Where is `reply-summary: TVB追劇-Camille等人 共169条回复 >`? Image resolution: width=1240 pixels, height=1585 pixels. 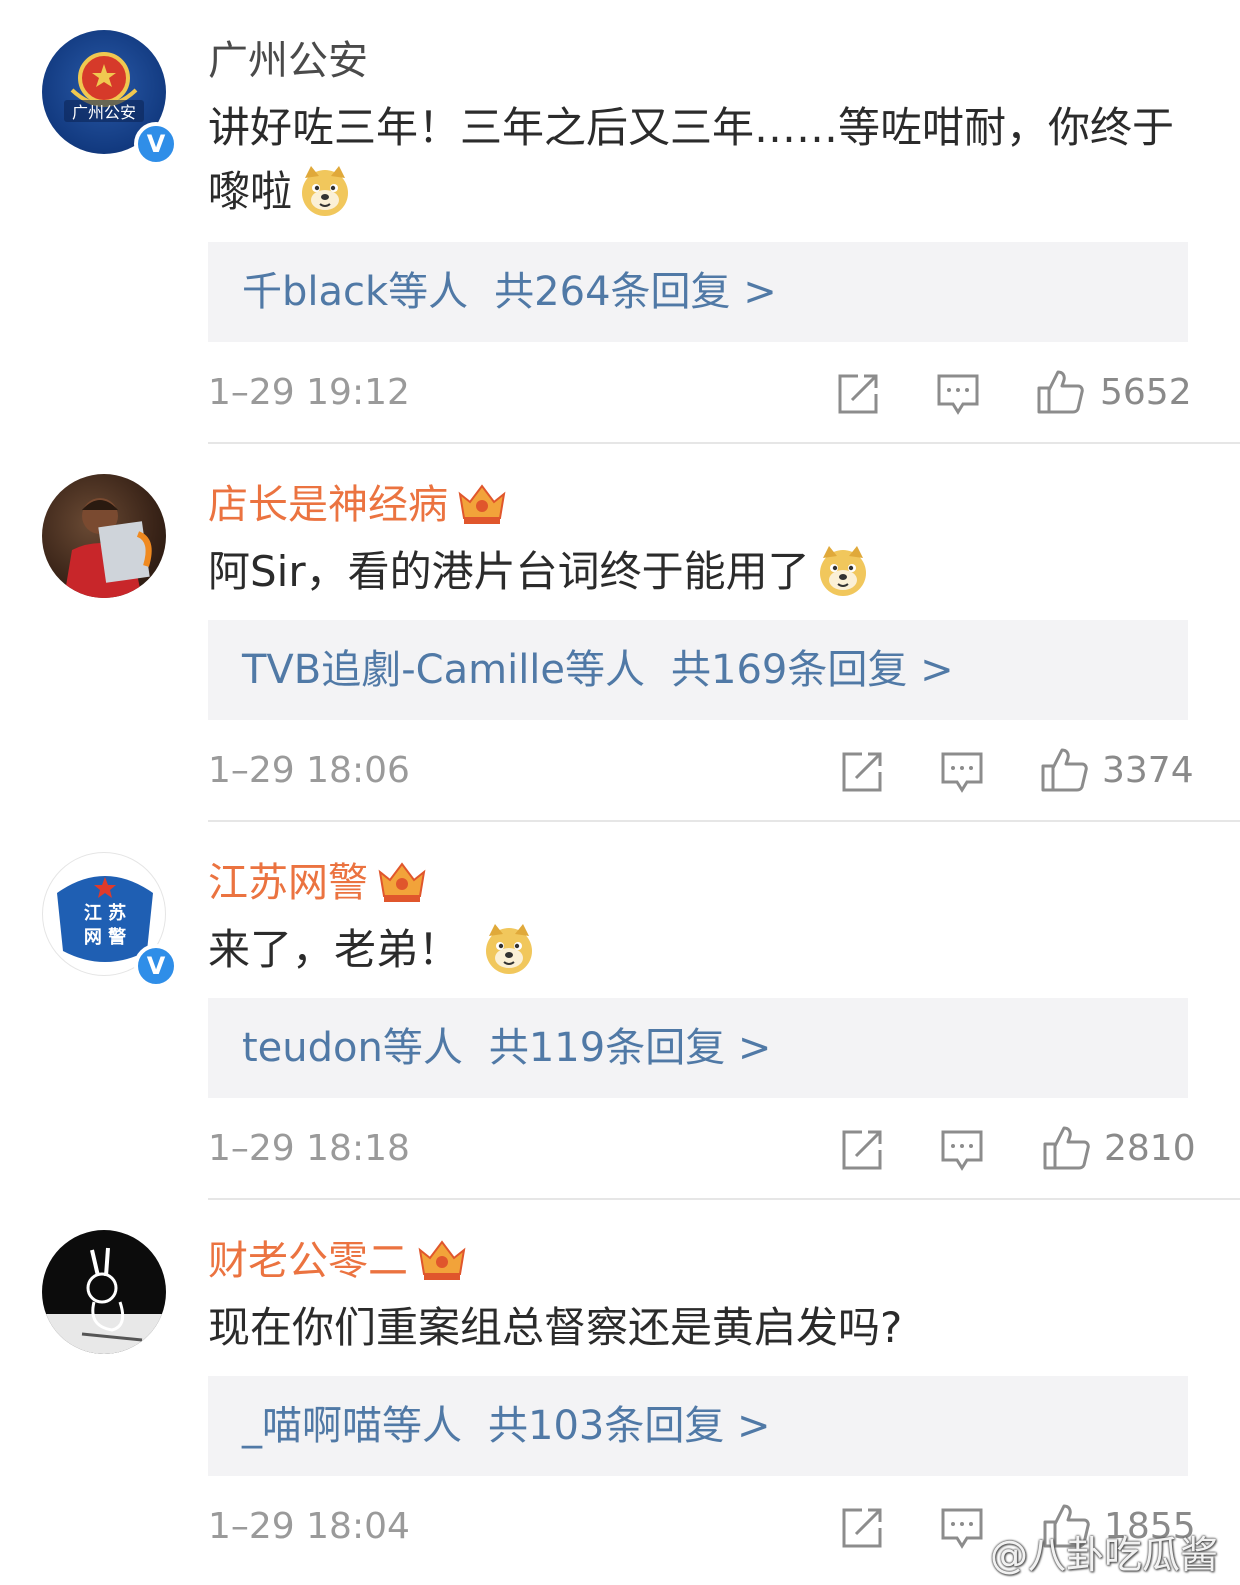 reply-summary: TVB追劇-Camille等人 共169条回复 > is located at coordinates (698, 670).